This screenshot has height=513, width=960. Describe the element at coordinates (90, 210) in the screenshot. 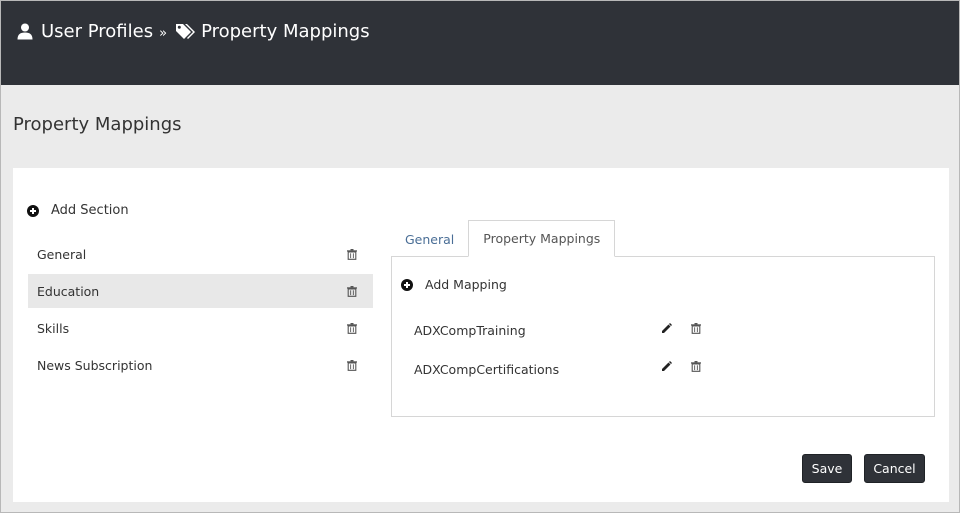

I see `add-section-label: Add Section` at that location.